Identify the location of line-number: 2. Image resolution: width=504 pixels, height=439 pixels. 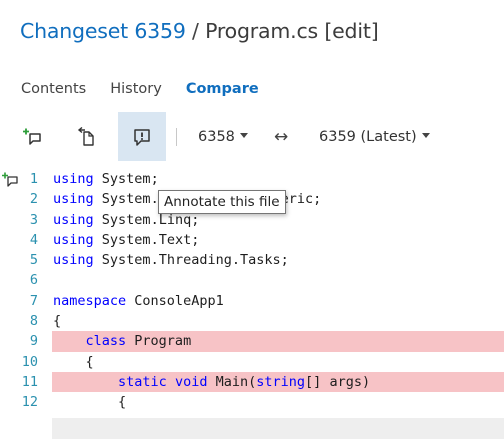
(33, 199).